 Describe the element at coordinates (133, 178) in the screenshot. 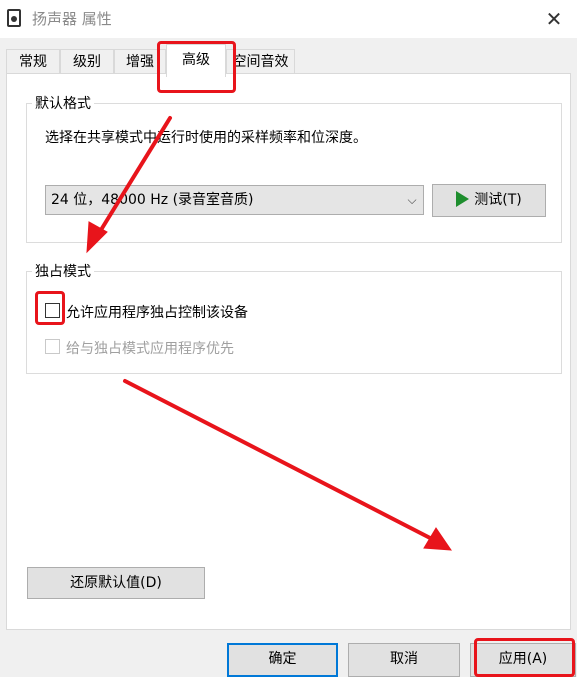

I see `arrow-to-checkbox` at that location.